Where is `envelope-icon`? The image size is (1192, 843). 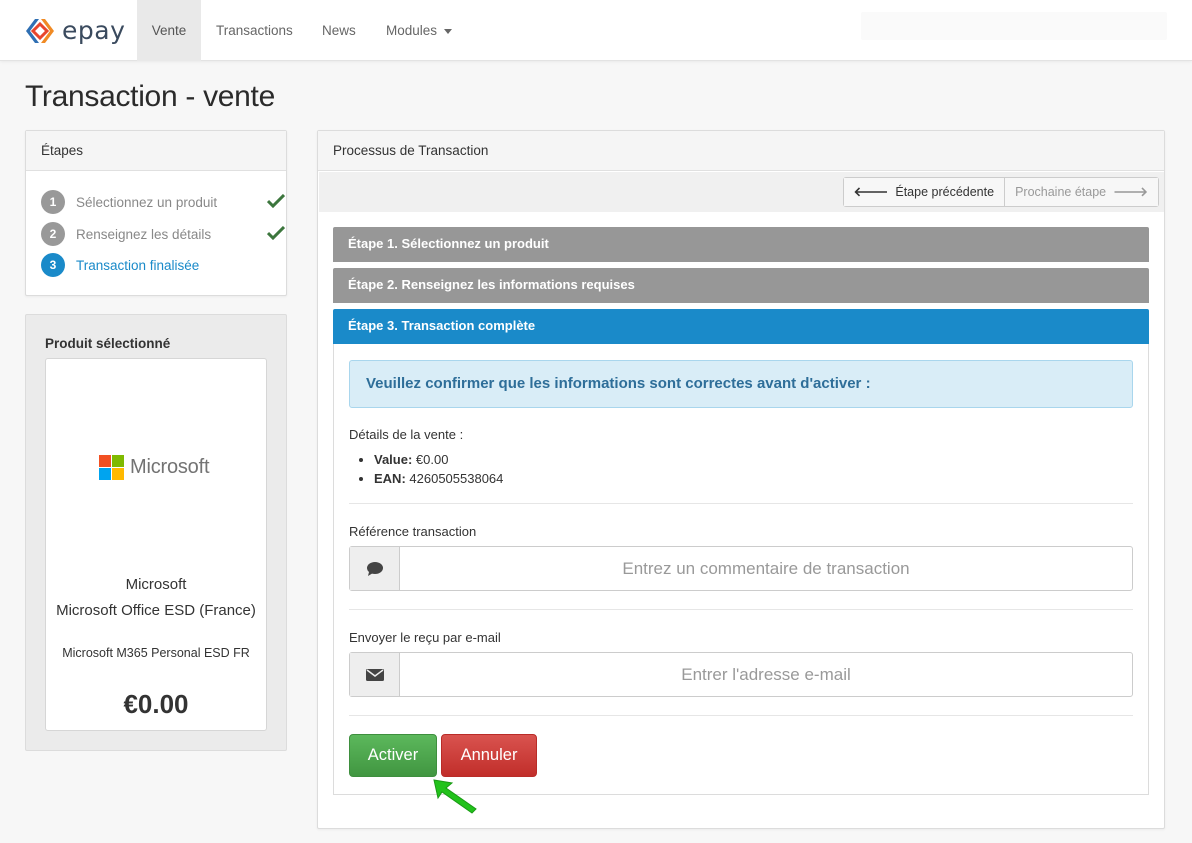 envelope-icon is located at coordinates (375, 674).